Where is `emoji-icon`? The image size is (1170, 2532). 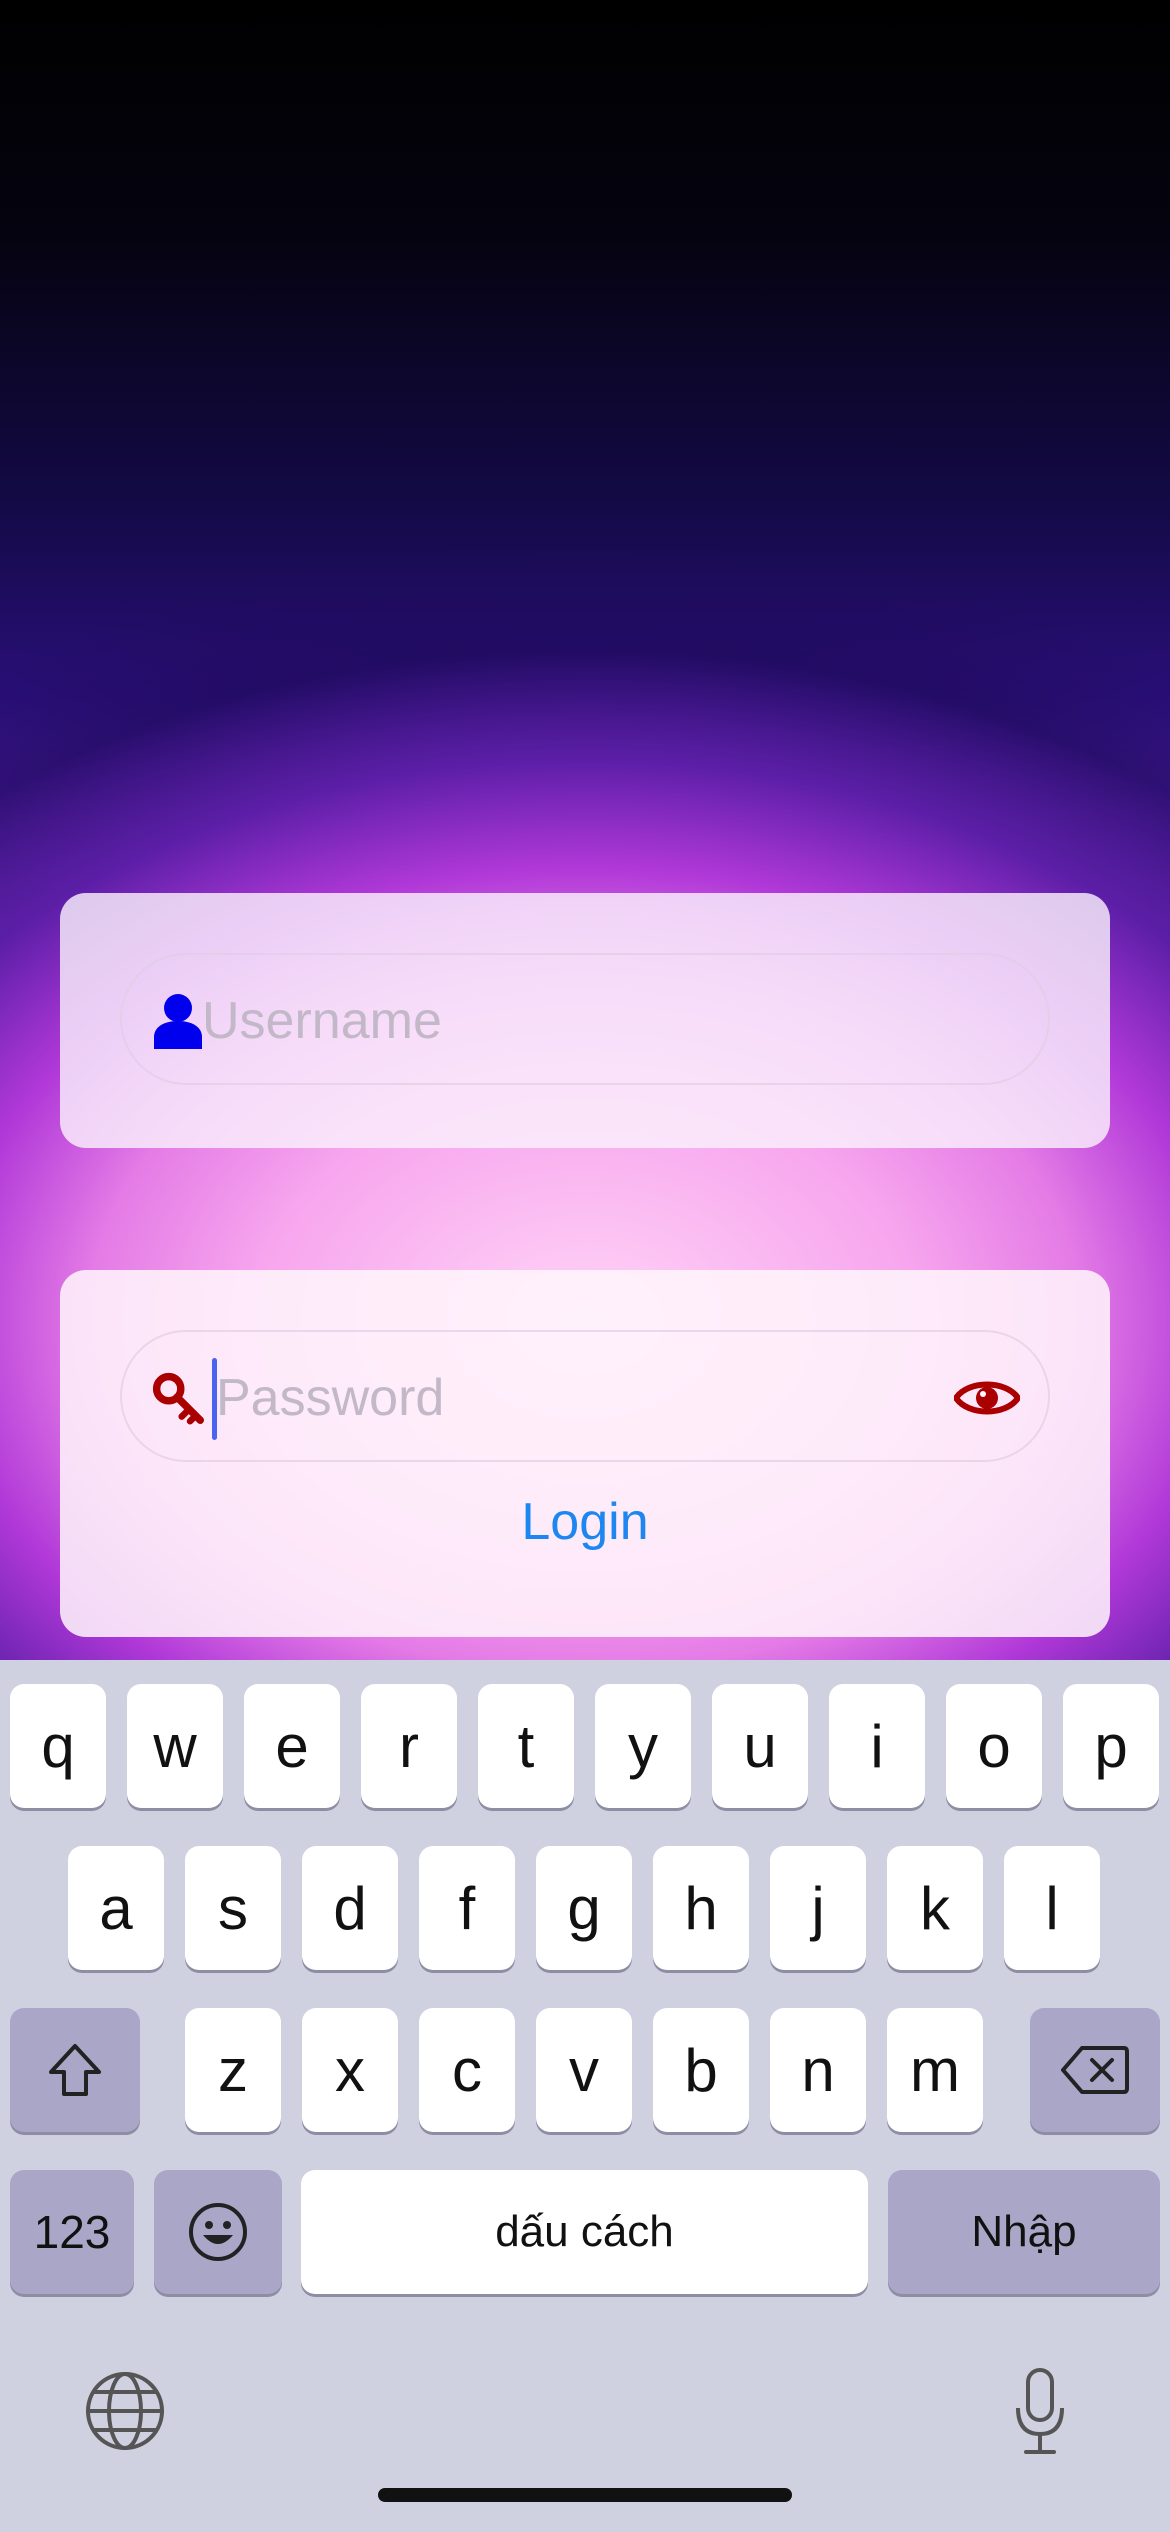
emoji-icon is located at coordinates (218, 2232).